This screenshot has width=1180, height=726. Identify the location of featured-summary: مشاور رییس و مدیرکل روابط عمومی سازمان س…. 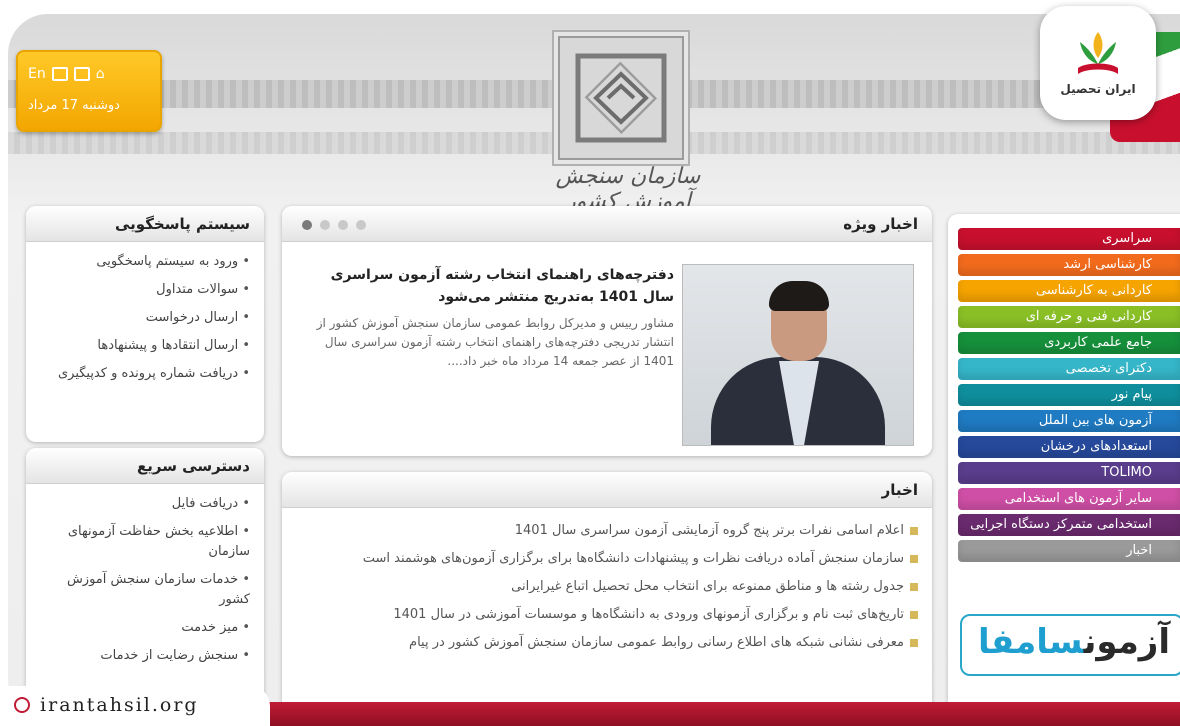
(495, 342).